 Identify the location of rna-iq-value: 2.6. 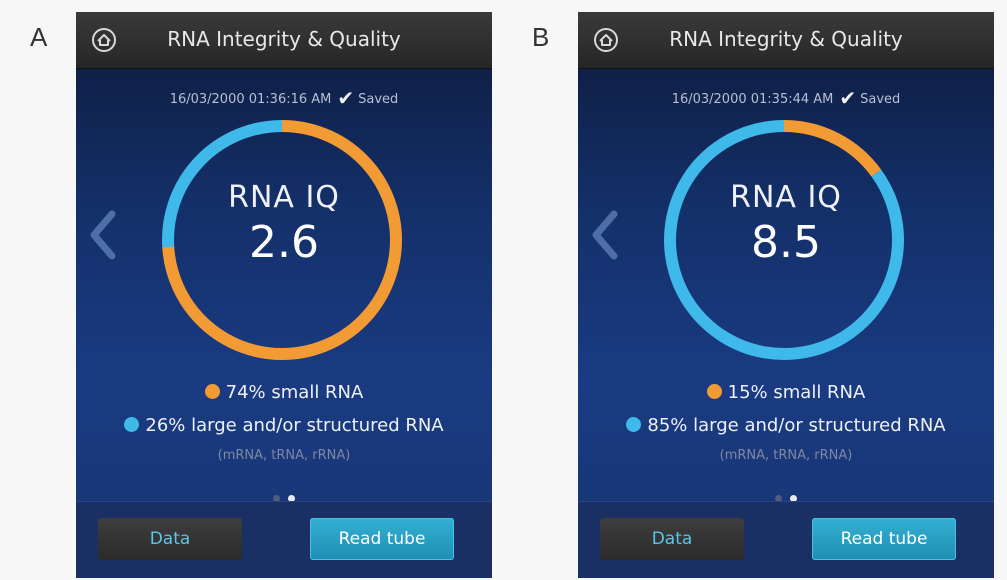
(284, 242).